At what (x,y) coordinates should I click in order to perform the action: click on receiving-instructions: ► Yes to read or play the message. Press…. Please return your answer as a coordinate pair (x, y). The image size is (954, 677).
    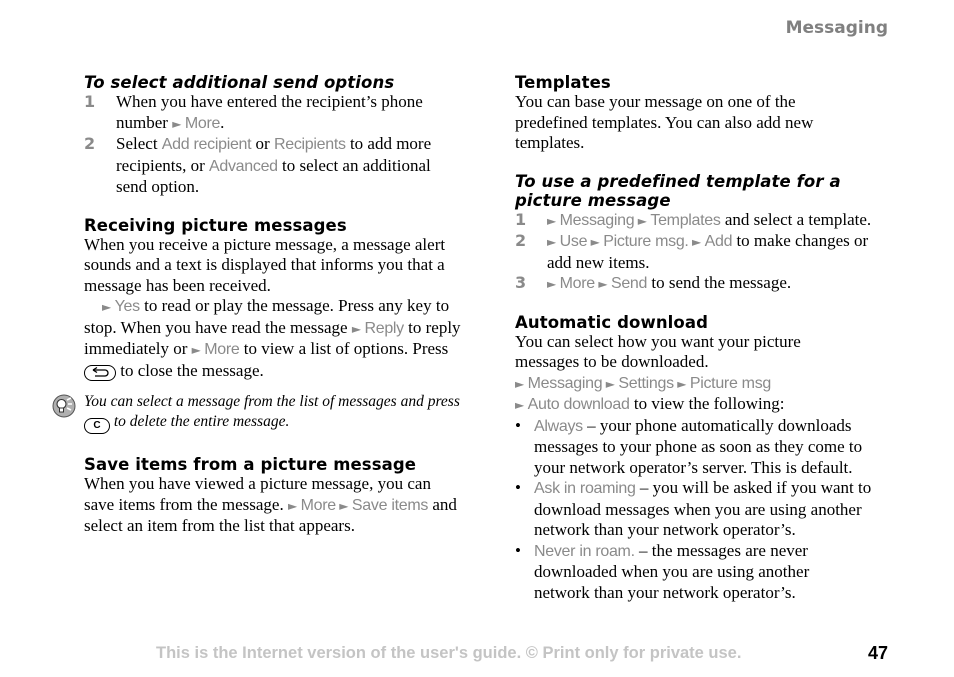
    Looking at the image, I should click on (274, 338).